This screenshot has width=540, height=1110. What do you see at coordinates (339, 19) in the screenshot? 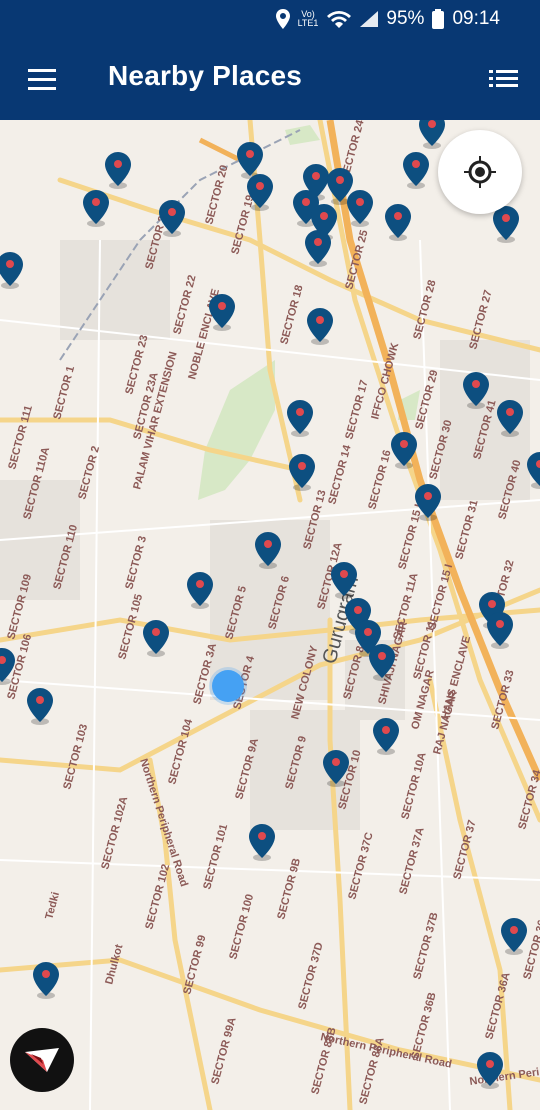
I see `wifi-icon` at bounding box center [339, 19].